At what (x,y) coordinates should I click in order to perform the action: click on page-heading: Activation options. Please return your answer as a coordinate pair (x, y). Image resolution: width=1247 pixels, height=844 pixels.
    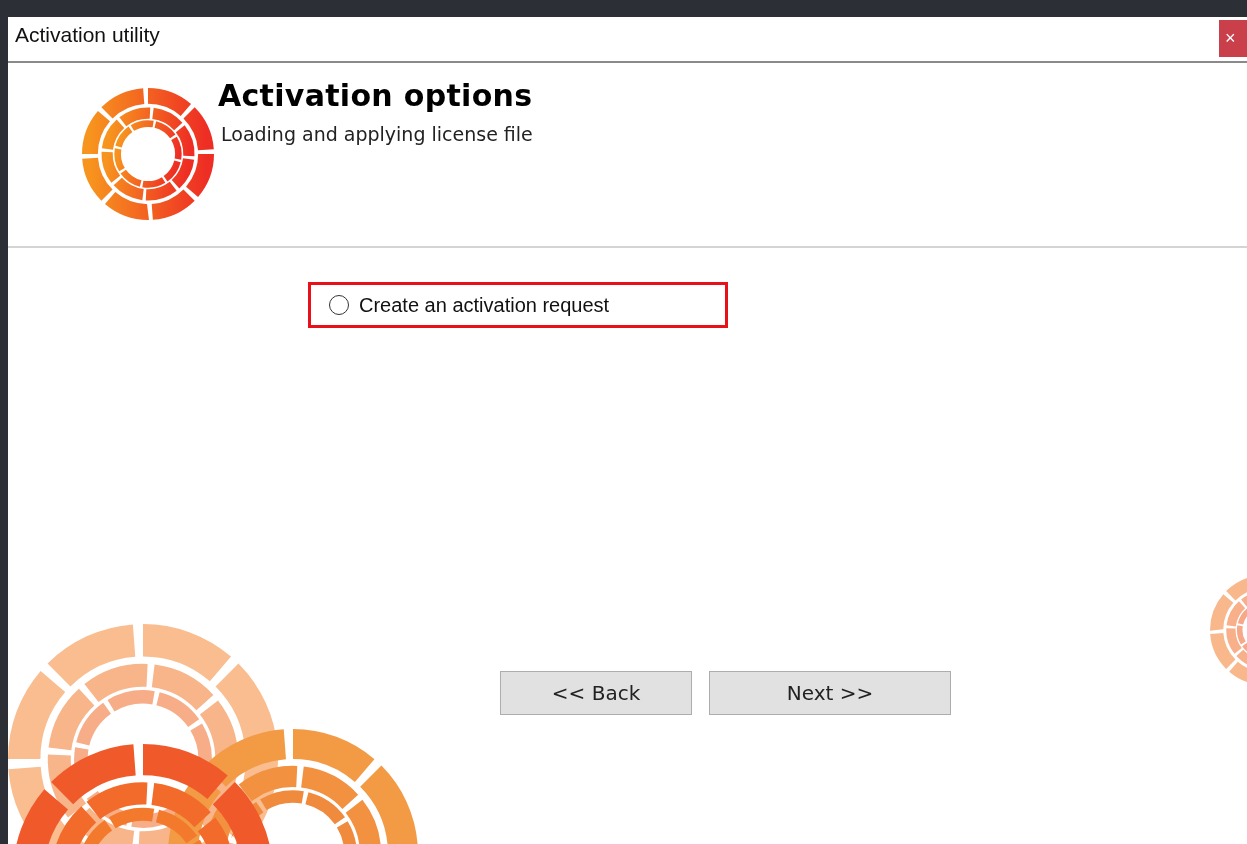
    Looking at the image, I should click on (375, 95).